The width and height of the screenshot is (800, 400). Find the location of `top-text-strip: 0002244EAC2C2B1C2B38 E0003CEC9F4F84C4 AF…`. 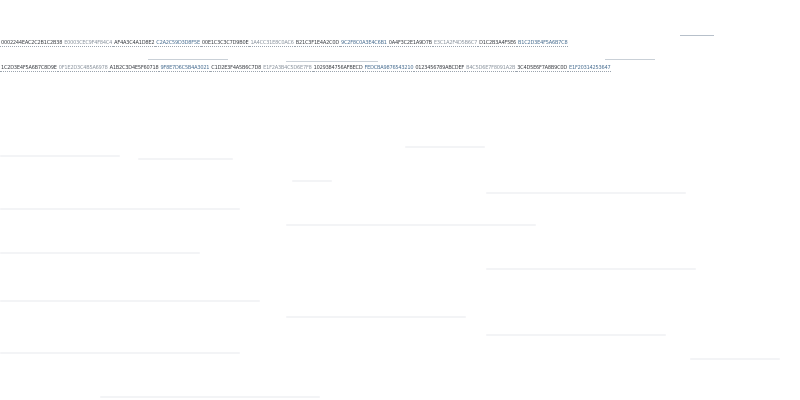

top-text-strip: 0002244EAC2C2B1C2B38 E0003CEC9F4F84C4 AF… is located at coordinates (400, 43).